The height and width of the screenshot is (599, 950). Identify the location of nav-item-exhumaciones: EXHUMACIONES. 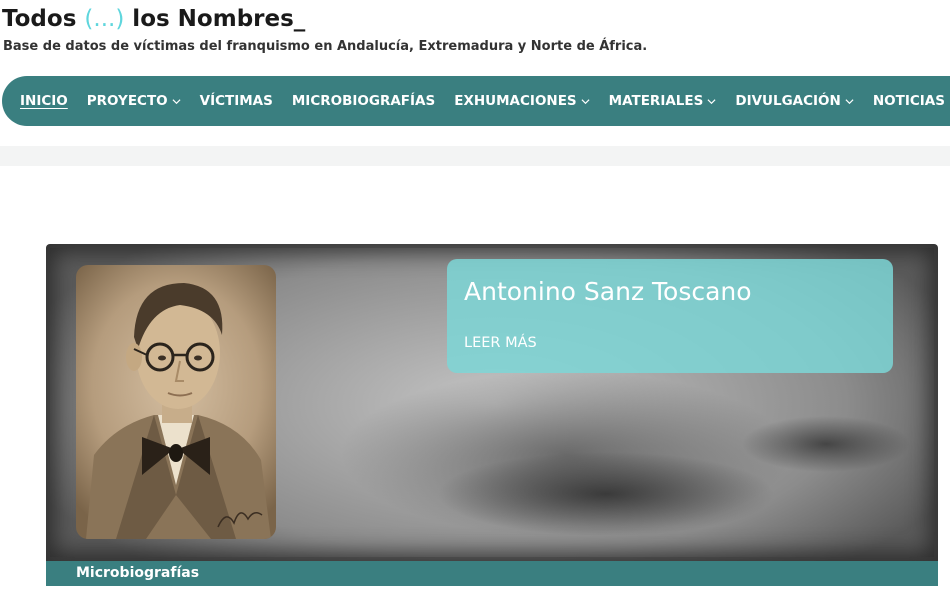
(522, 101).